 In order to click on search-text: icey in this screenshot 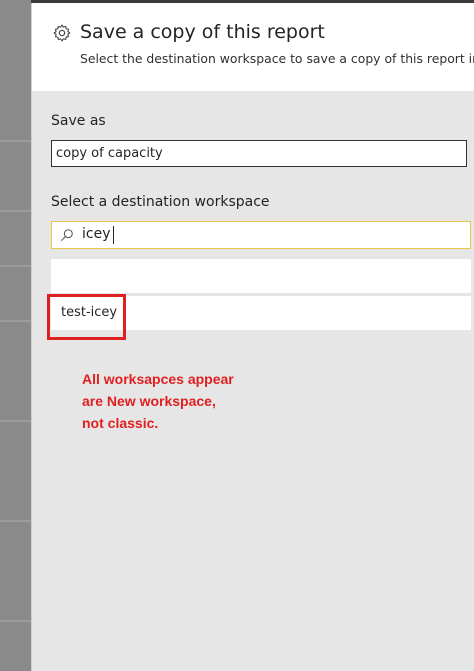, I will do `click(96, 234)`.